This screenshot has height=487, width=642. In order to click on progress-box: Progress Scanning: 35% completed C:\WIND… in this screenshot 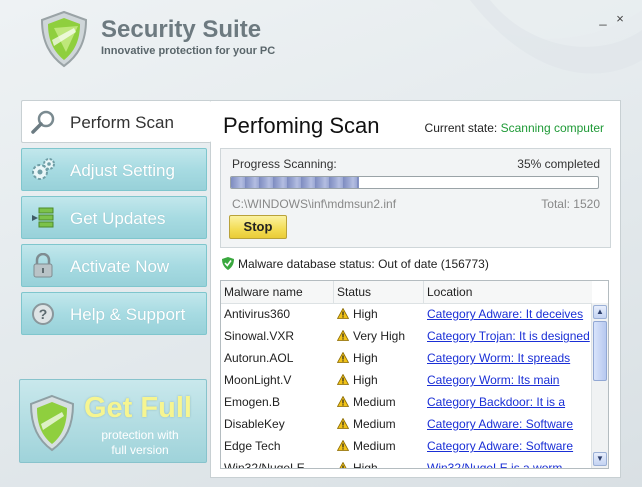, I will do `click(415, 198)`.